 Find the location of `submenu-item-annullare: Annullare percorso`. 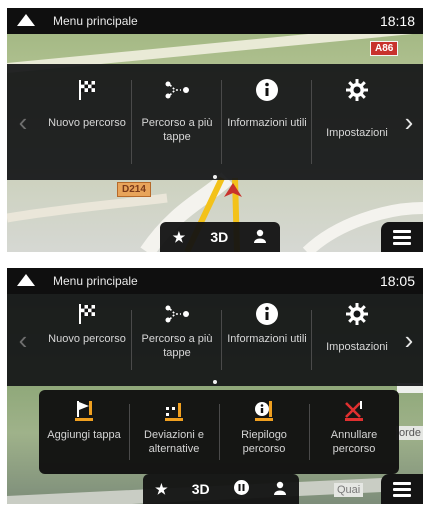

submenu-item-annullare: Annullare percorso is located at coordinates (354, 432).